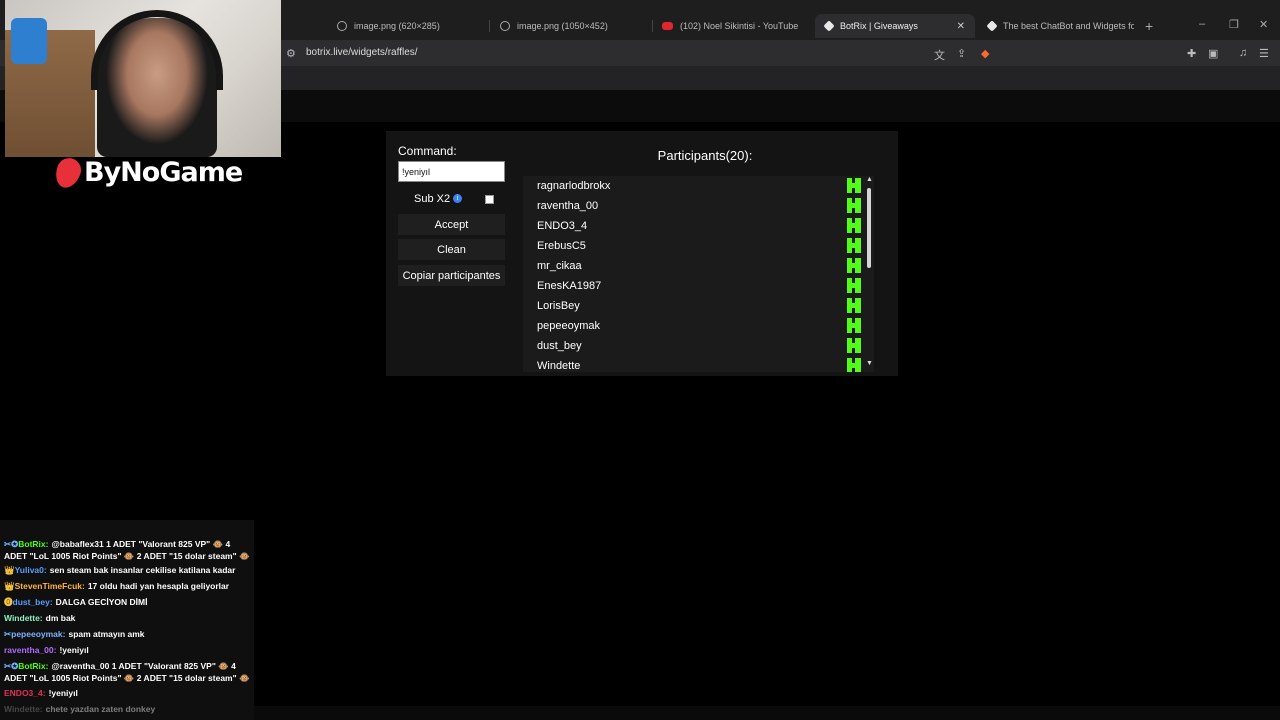 The width and height of the screenshot is (1280, 720). I want to click on accept-button: Accept, so click(451, 224).